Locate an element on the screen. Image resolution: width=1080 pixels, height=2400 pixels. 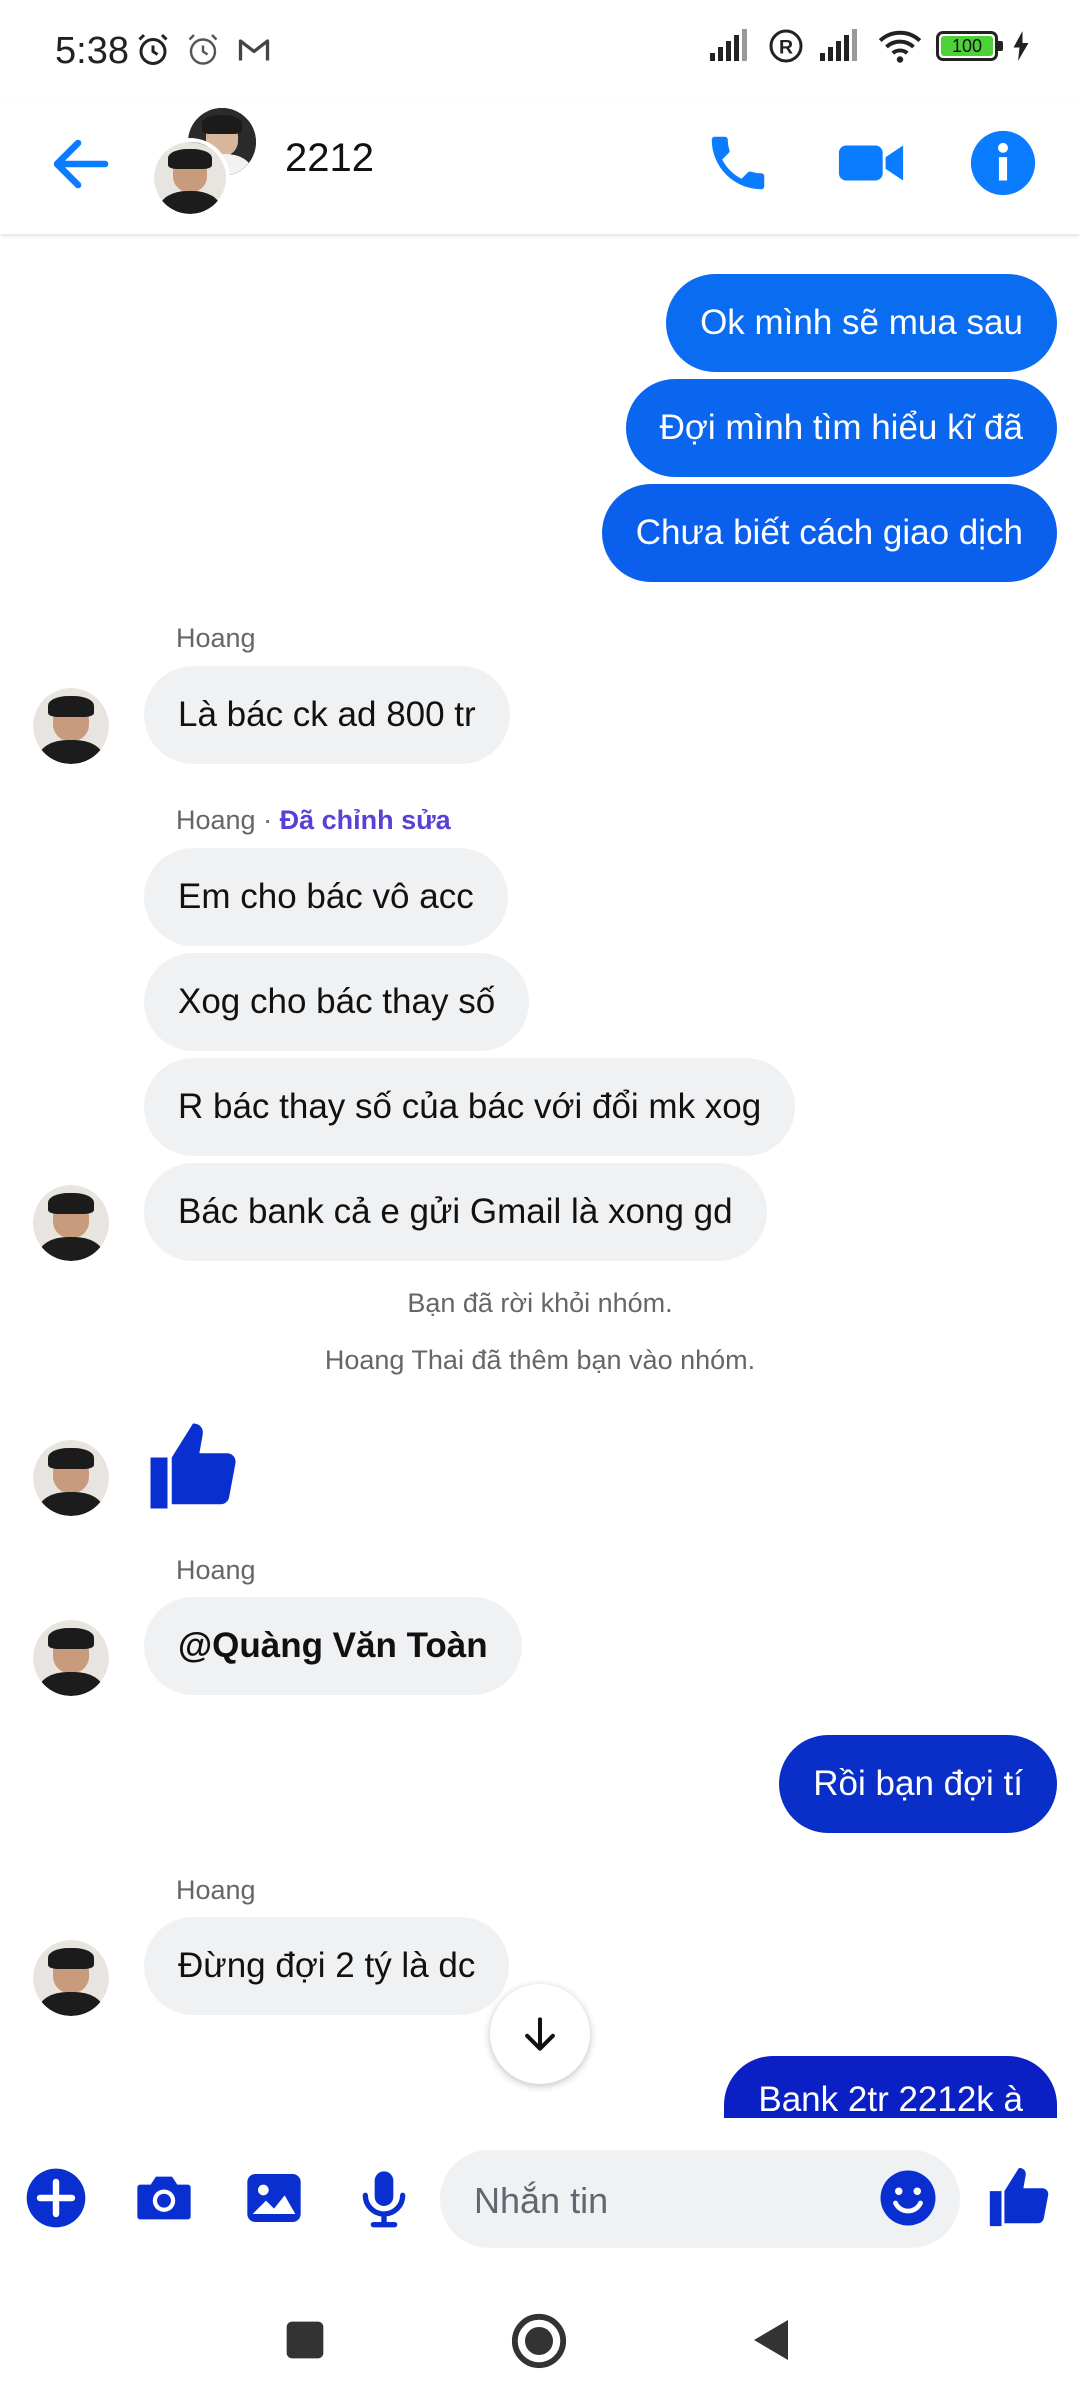
battery-level: 100 is located at coordinates (967, 46).